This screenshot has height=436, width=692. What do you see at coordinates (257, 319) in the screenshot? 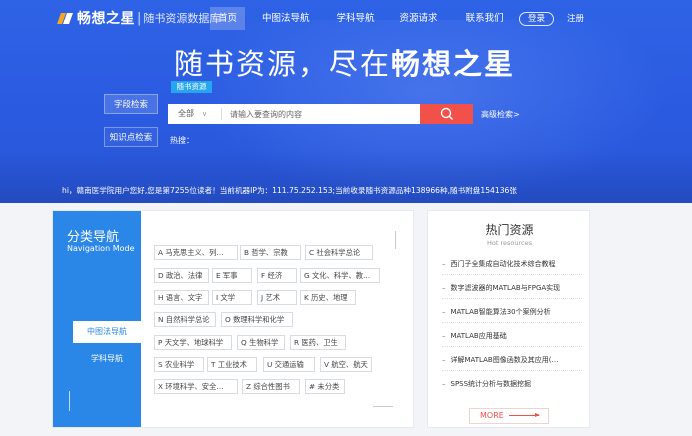
I see `category-tag-O: O 数理科学和化学` at bounding box center [257, 319].